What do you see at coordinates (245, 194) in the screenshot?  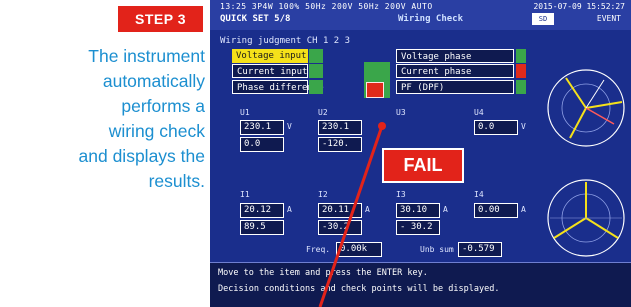 I see `i1-label: I1` at bounding box center [245, 194].